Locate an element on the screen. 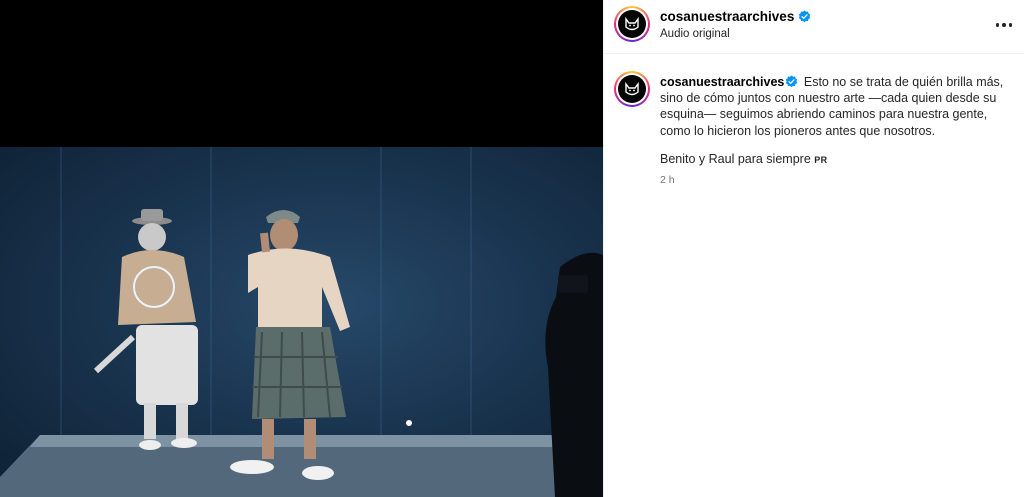 The image size is (1024, 497). more-options-button is located at coordinates (1004, 25).